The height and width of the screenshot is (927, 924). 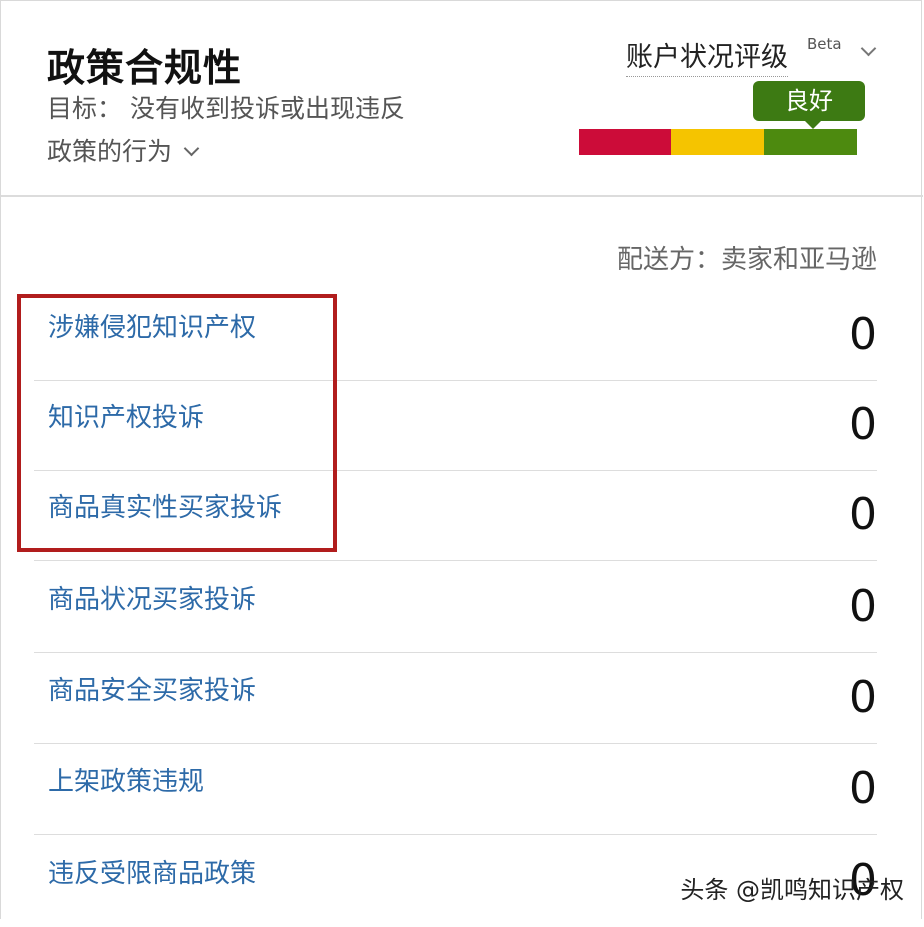 I want to click on goal-description: 目标： 没有收到投诉或出现违反 政策的行为, so click(x=257, y=130).